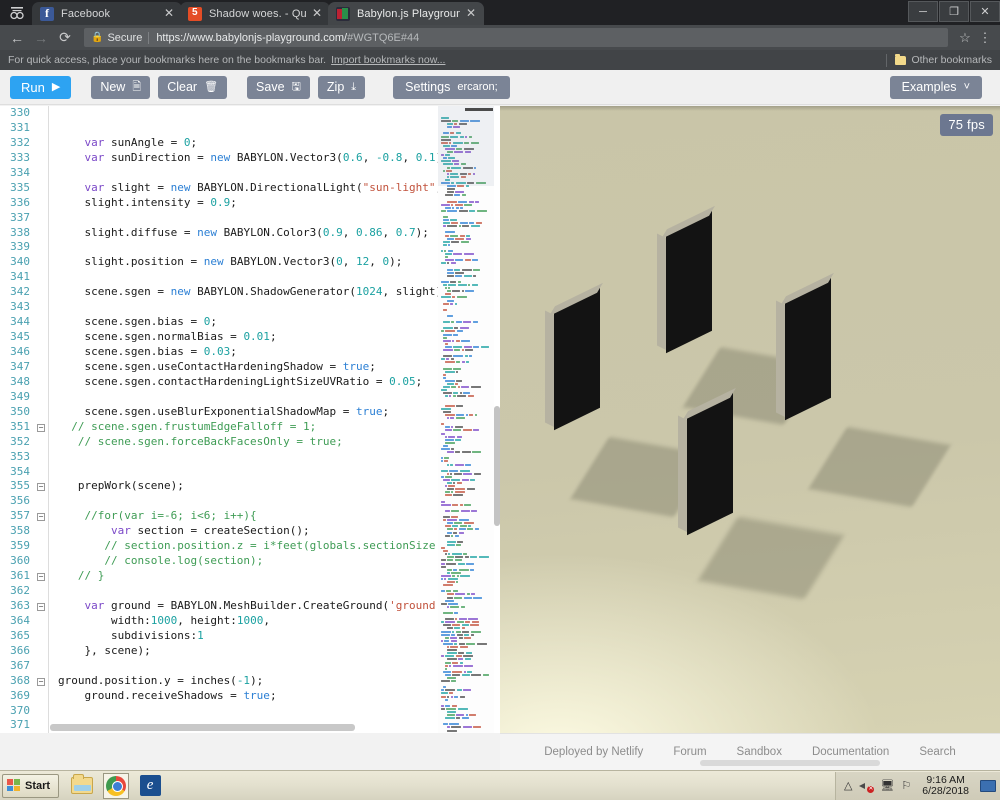  What do you see at coordinates (848, 785) in the screenshot?
I see `chevron-up-icon: △` at bounding box center [848, 785].